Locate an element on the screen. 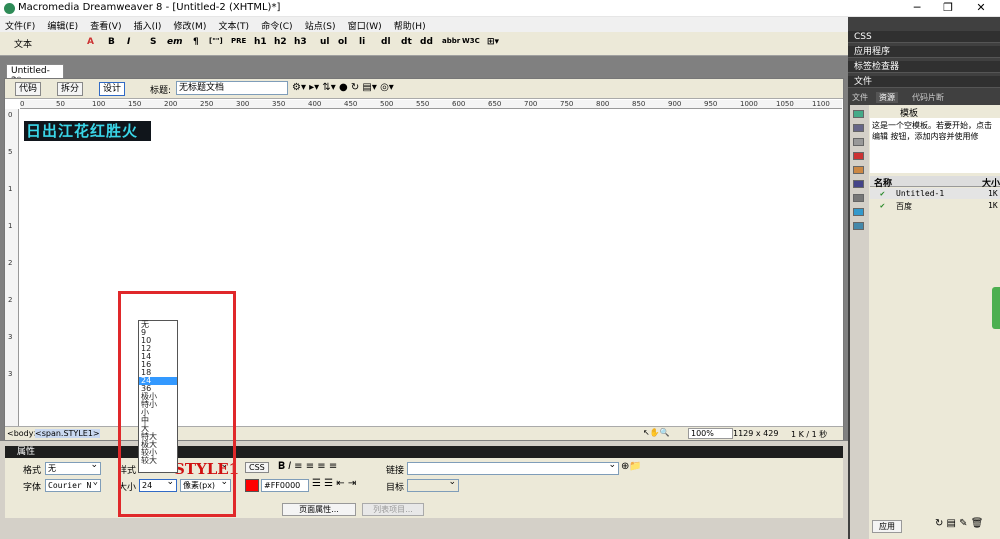  minimize-icon: ─ is located at coordinates (917, 8).